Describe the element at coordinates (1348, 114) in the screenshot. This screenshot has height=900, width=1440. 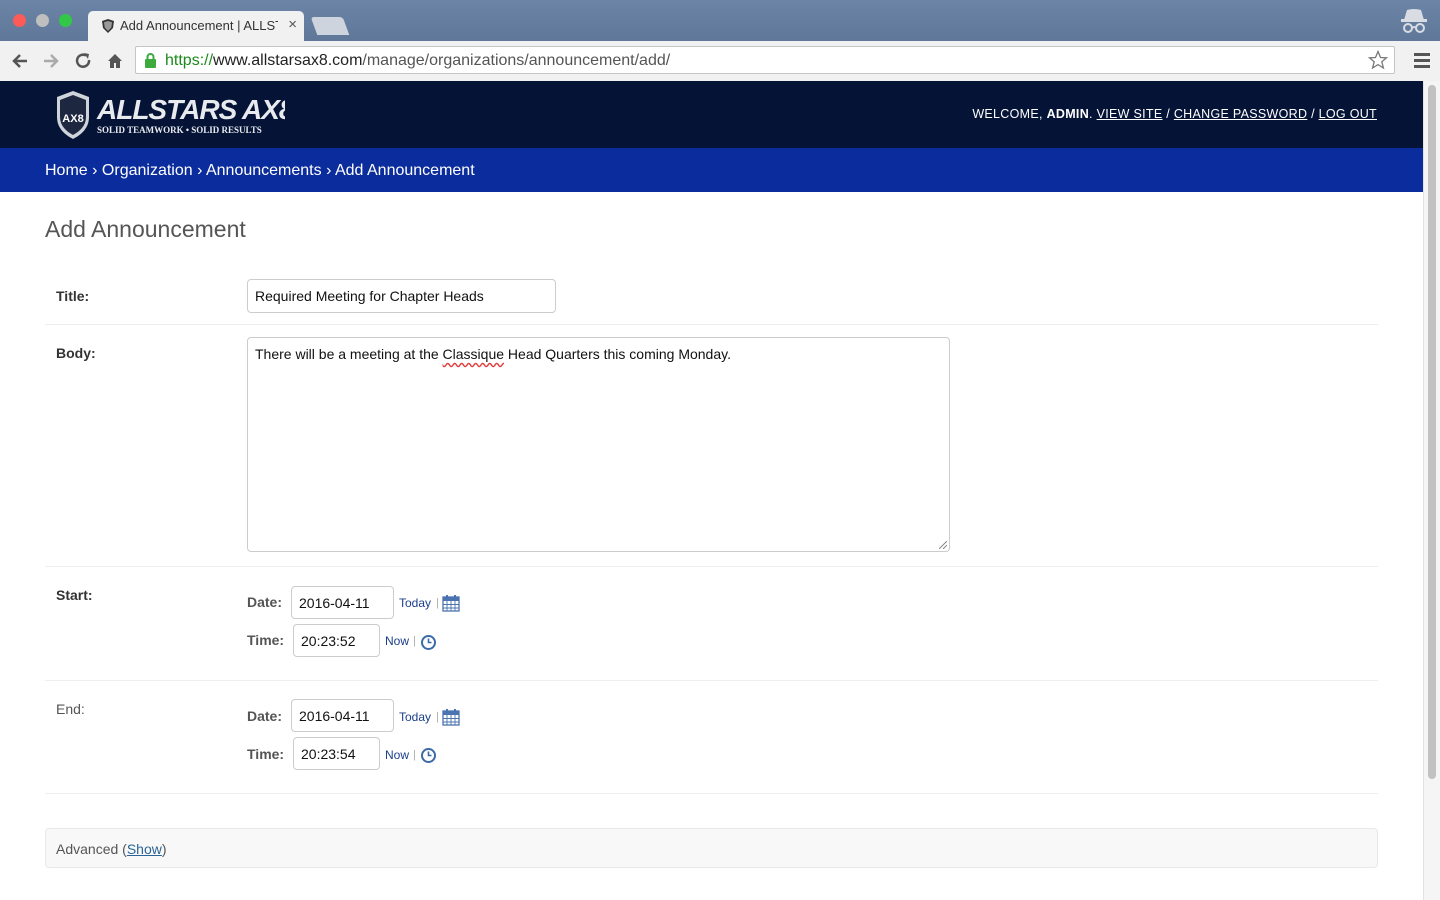
I see `log-out-link: LOG OUT` at that location.